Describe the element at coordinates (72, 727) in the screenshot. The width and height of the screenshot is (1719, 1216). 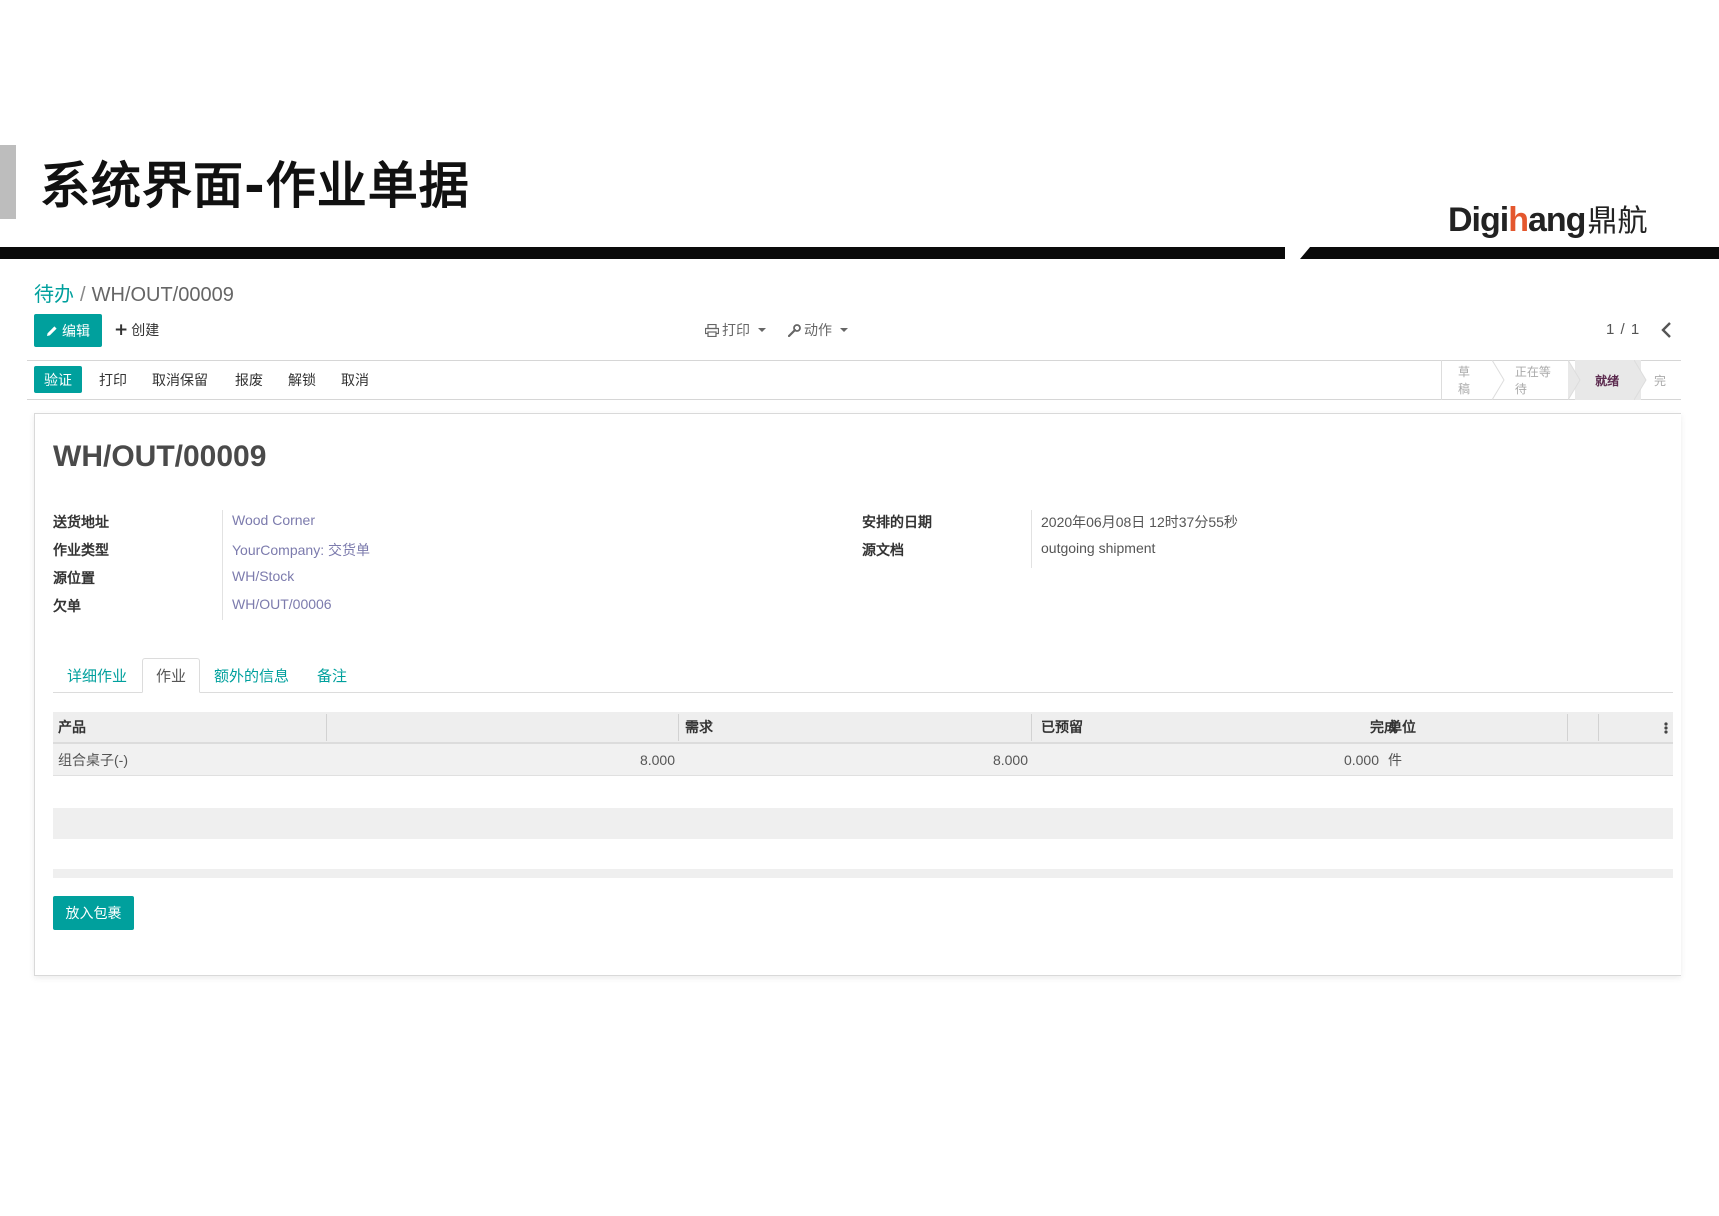
I see `column-header-product: 产品` at that location.